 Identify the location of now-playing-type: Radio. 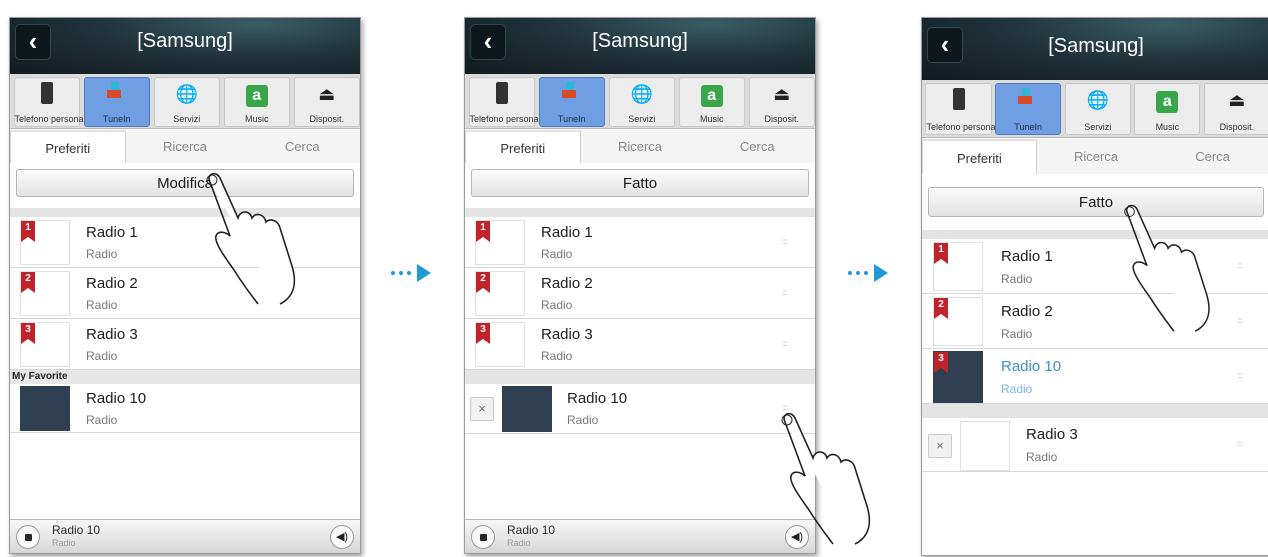
(519, 543).